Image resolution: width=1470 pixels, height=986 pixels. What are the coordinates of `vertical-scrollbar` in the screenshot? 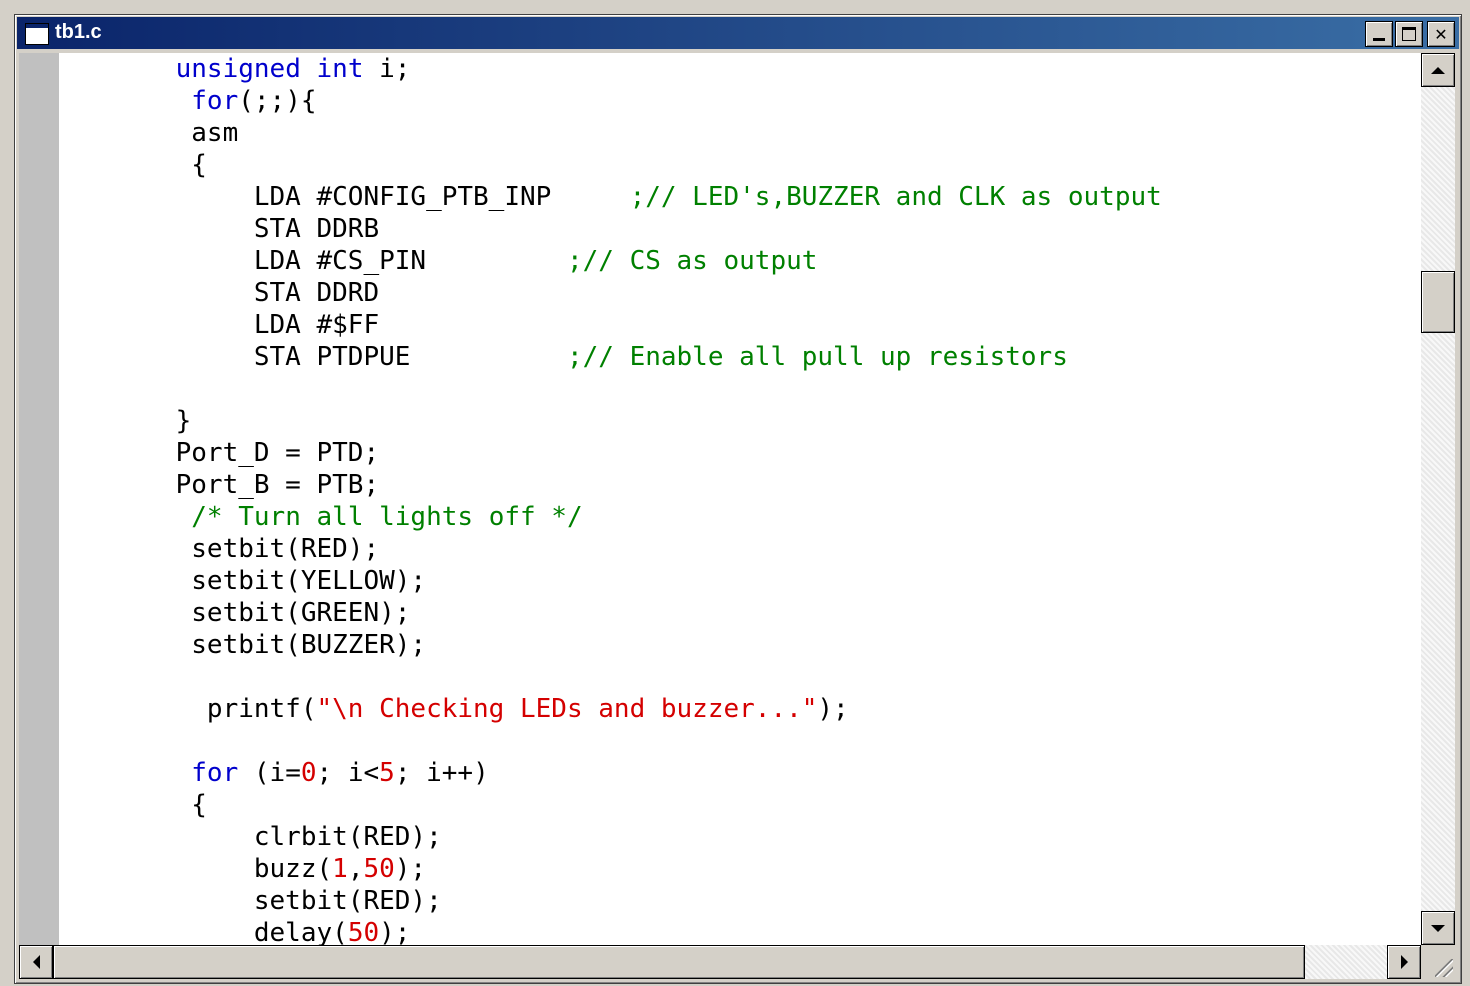 It's located at (1438, 499).